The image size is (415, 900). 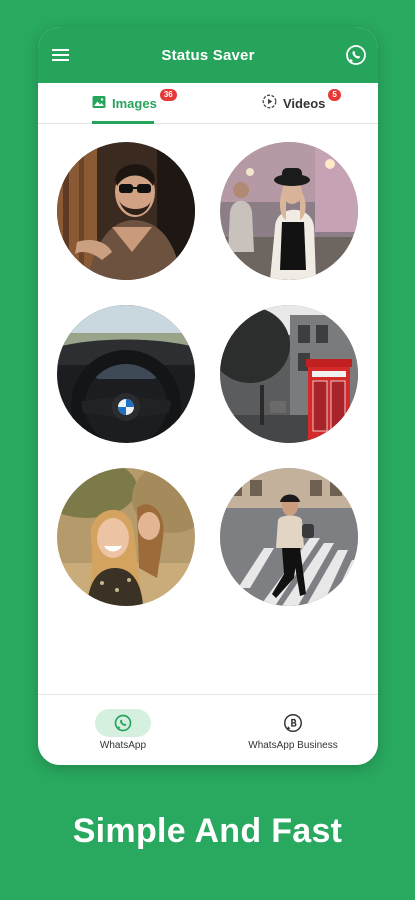 What do you see at coordinates (99, 103) in the screenshot?
I see `image-icon` at bounding box center [99, 103].